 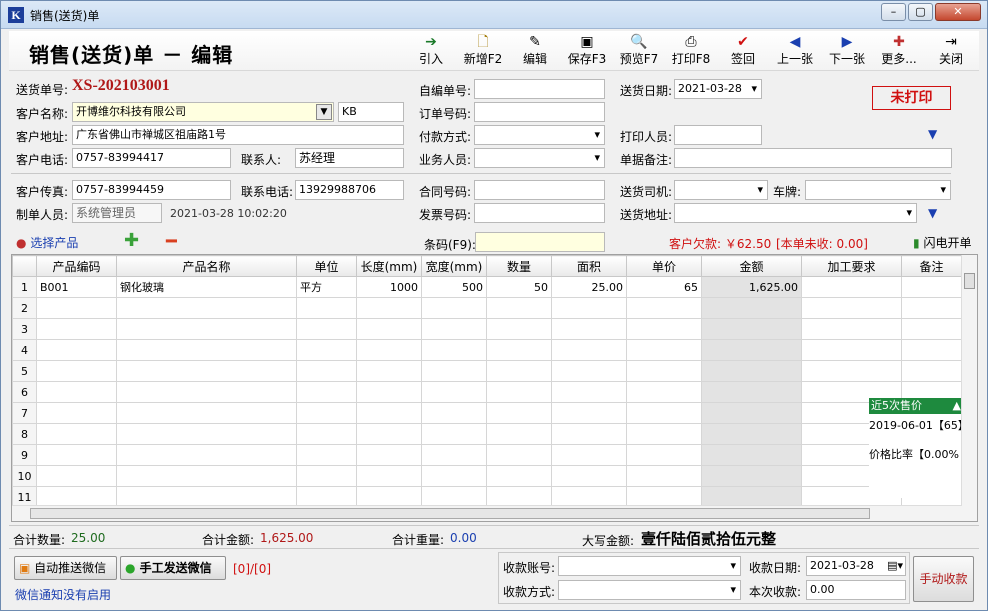 I want to click on table-row: 5, so click(x=487, y=371).